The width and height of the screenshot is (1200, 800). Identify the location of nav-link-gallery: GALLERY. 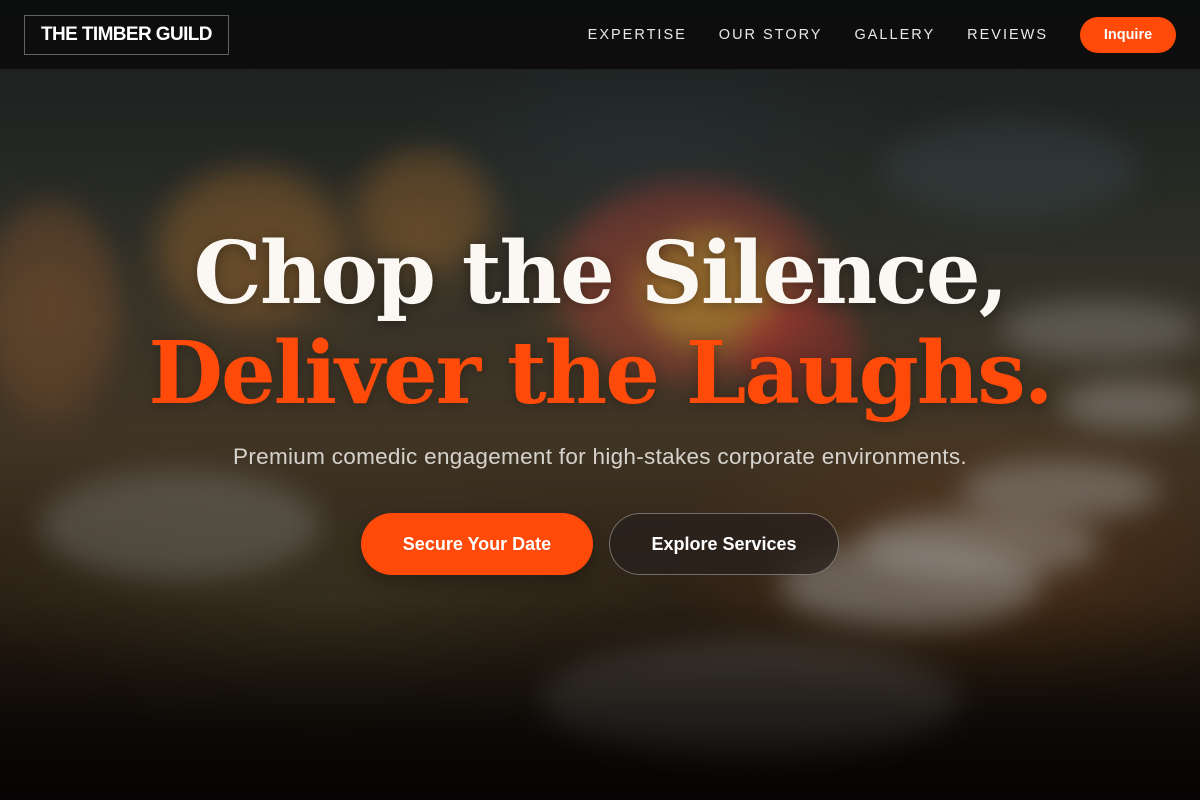
(894, 35).